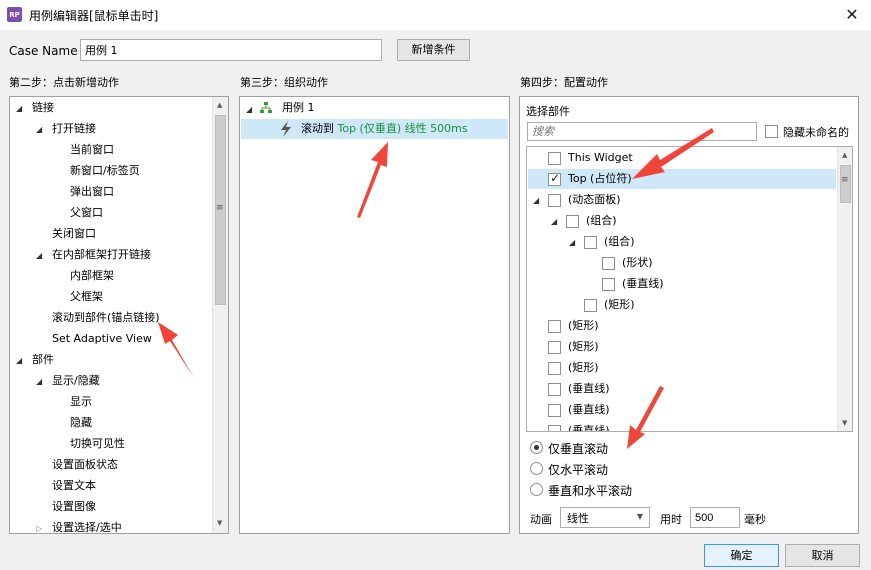  I want to click on annotation-arrow-bottom-right, so click(645, 417).